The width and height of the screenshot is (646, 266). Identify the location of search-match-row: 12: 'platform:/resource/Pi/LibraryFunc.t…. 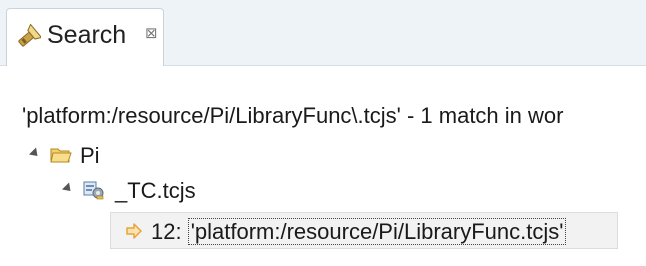
(364, 230).